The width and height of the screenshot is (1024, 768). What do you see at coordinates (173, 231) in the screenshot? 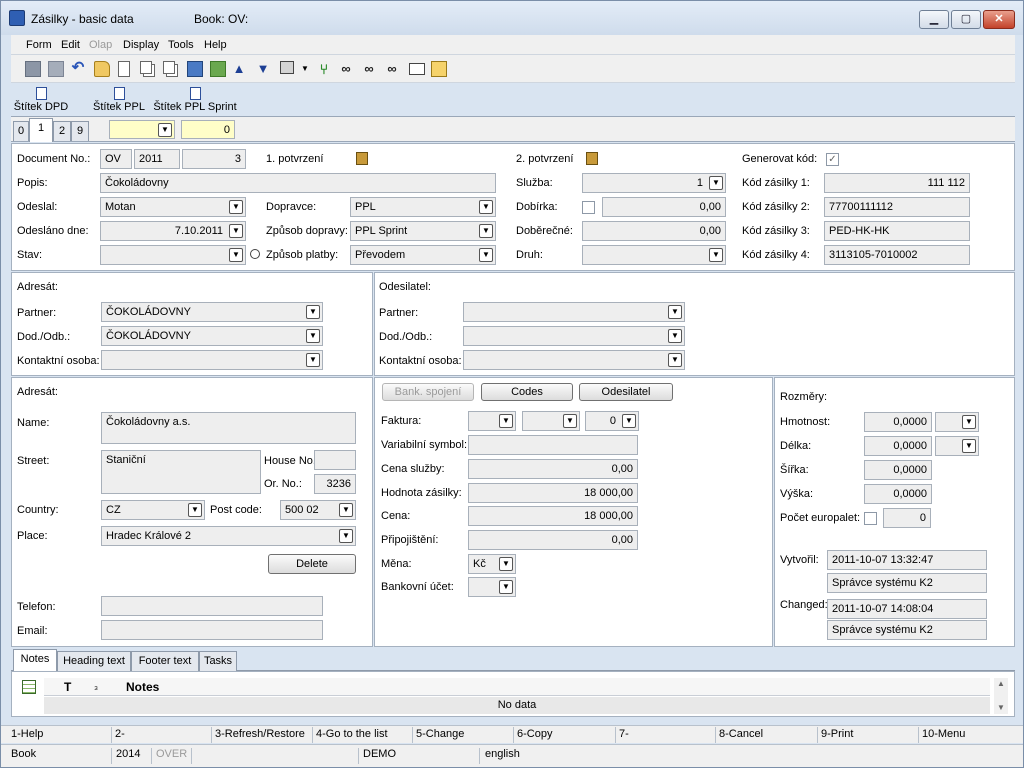
I see `odeslano-select: 7.10.2011 ▼` at bounding box center [173, 231].